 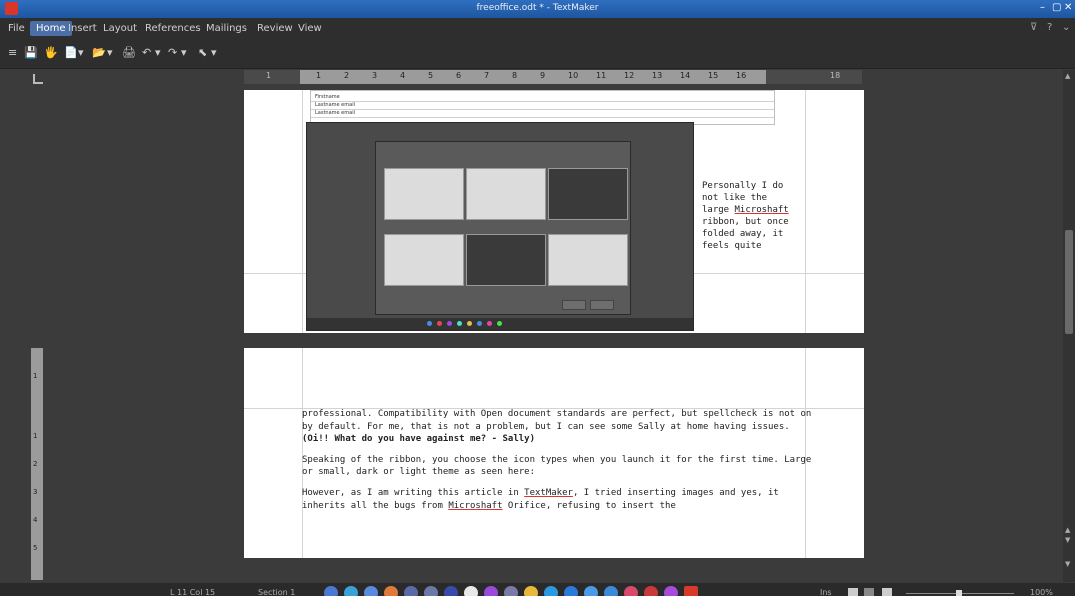 What do you see at coordinates (743, 234) in the screenshot?
I see `text-line: folded away, it` at bounding box center [743, 234].